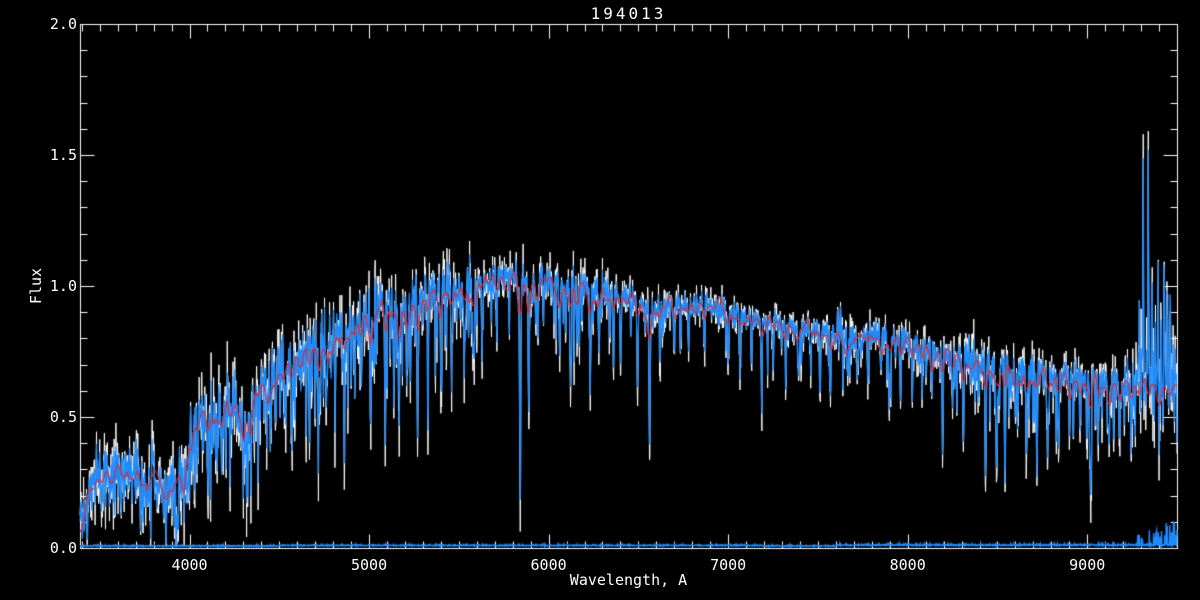 This screenshot has height=600, width=1200. I want to click on x-tick-label: 8000, so click(907, 565).